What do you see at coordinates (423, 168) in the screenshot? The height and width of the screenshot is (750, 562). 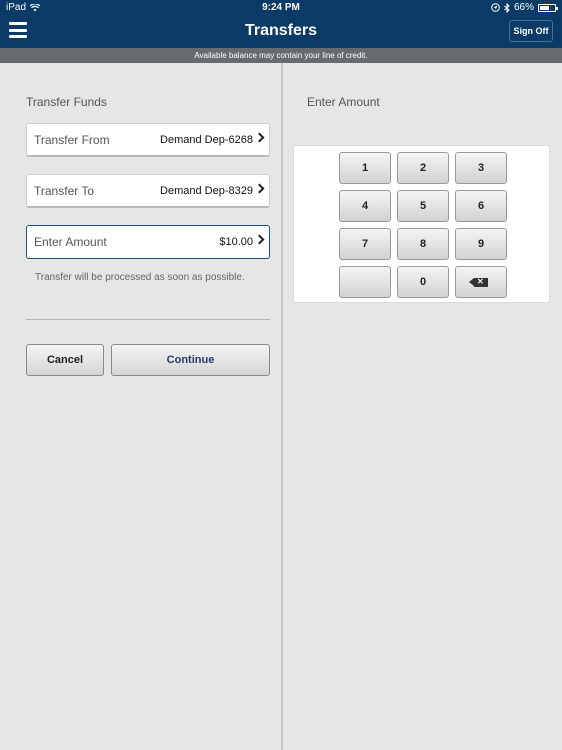 I see `key-2: 2` at bounding box center [423, 168].